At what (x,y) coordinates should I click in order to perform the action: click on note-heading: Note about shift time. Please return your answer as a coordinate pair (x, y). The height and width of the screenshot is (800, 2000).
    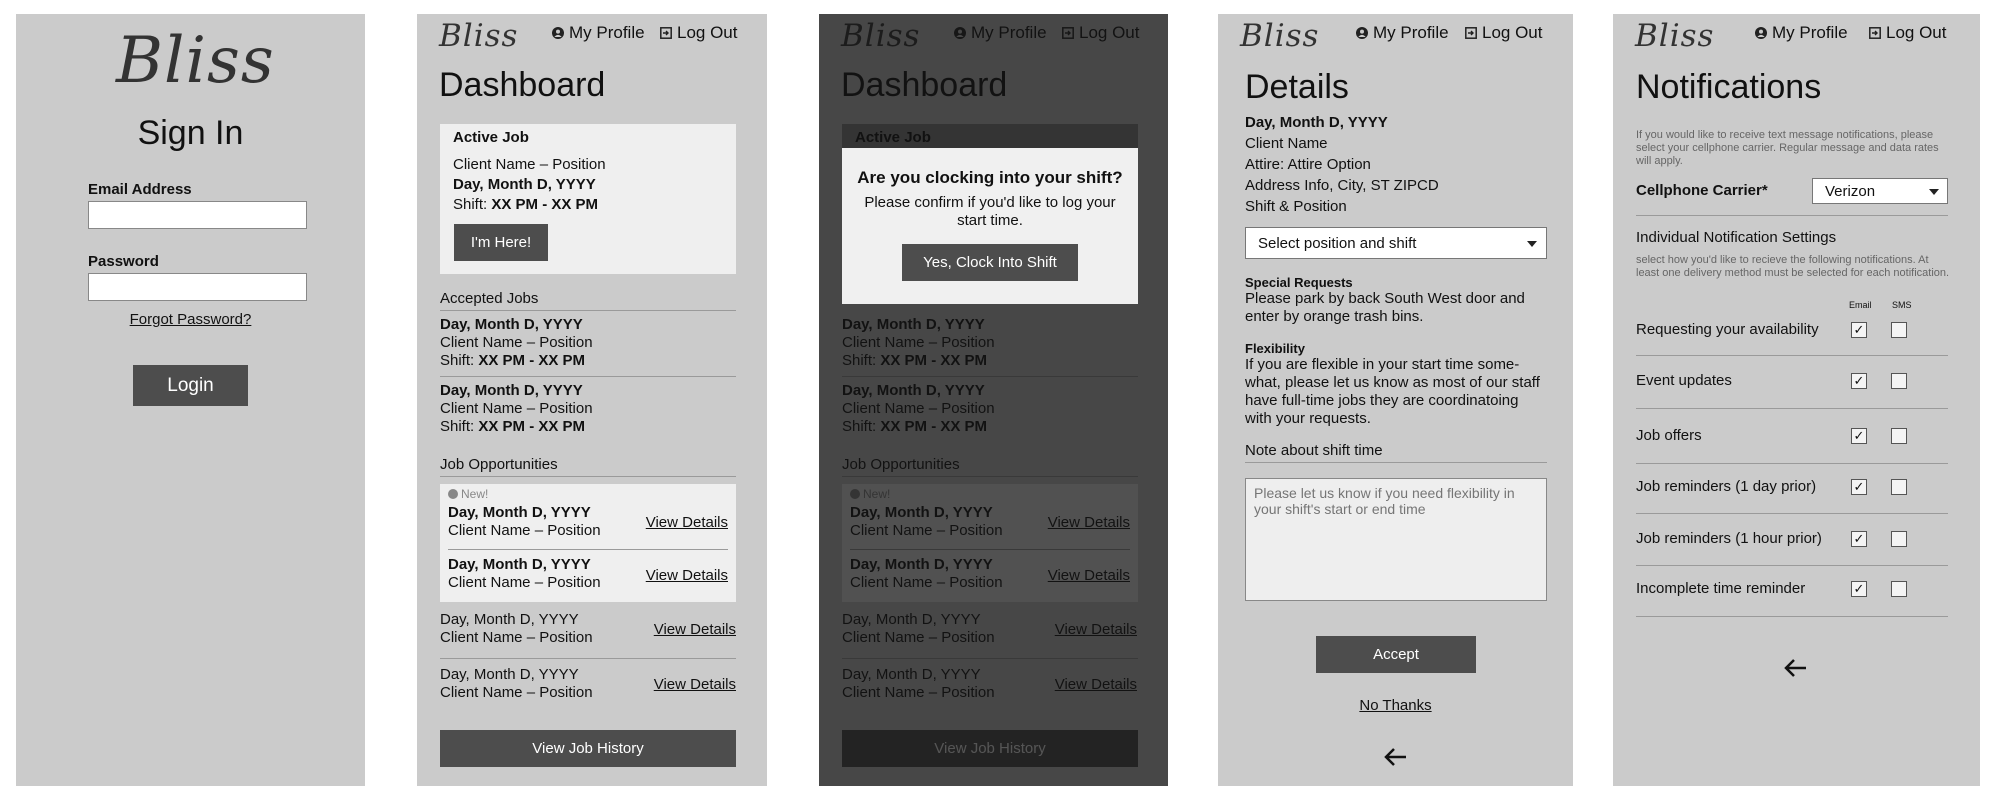
    Looking at the image, I should click on (1314, 450).